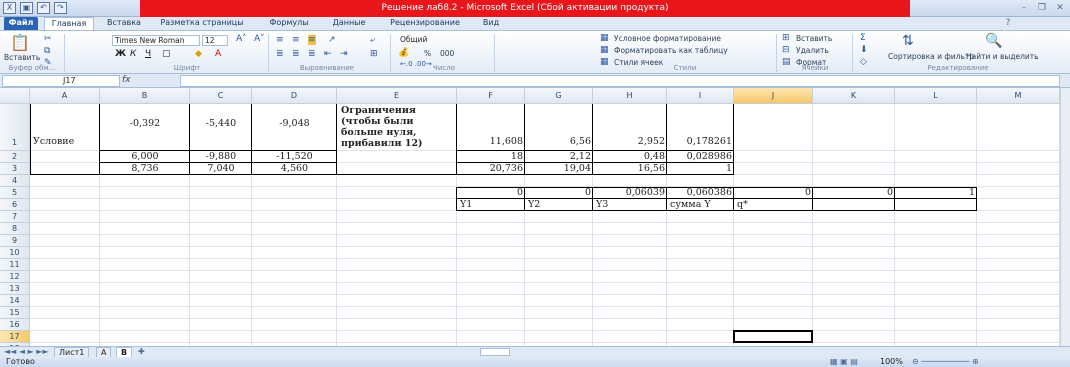 The image size is (1070, 367). Describe the element at coordinates (620, 81) in the screenshot. I see `formula-input` at that location.